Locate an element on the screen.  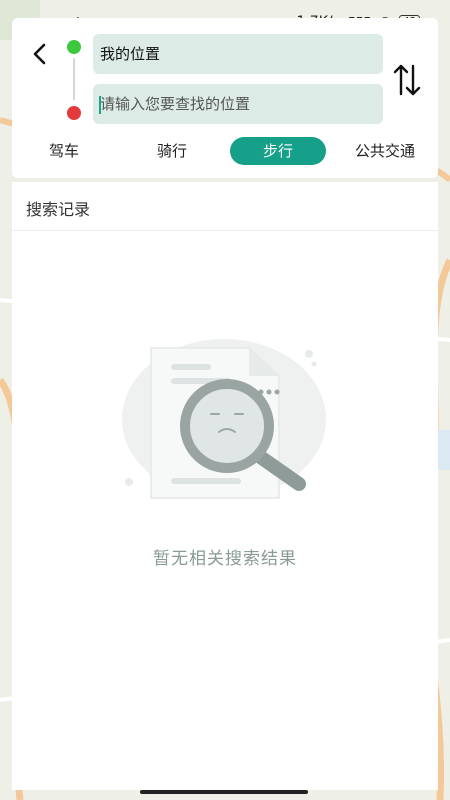
route-line is located at coordinates (74, 79).